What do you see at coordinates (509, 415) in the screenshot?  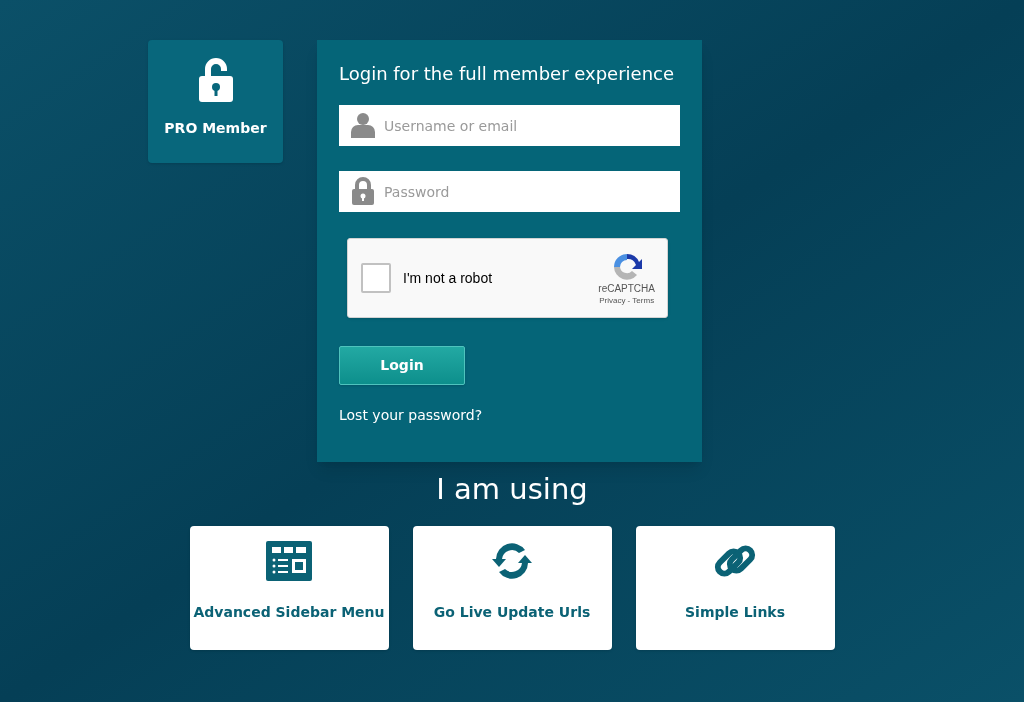 I see `lost-password-link: Lost your password?` at bounding box center [509, 415].